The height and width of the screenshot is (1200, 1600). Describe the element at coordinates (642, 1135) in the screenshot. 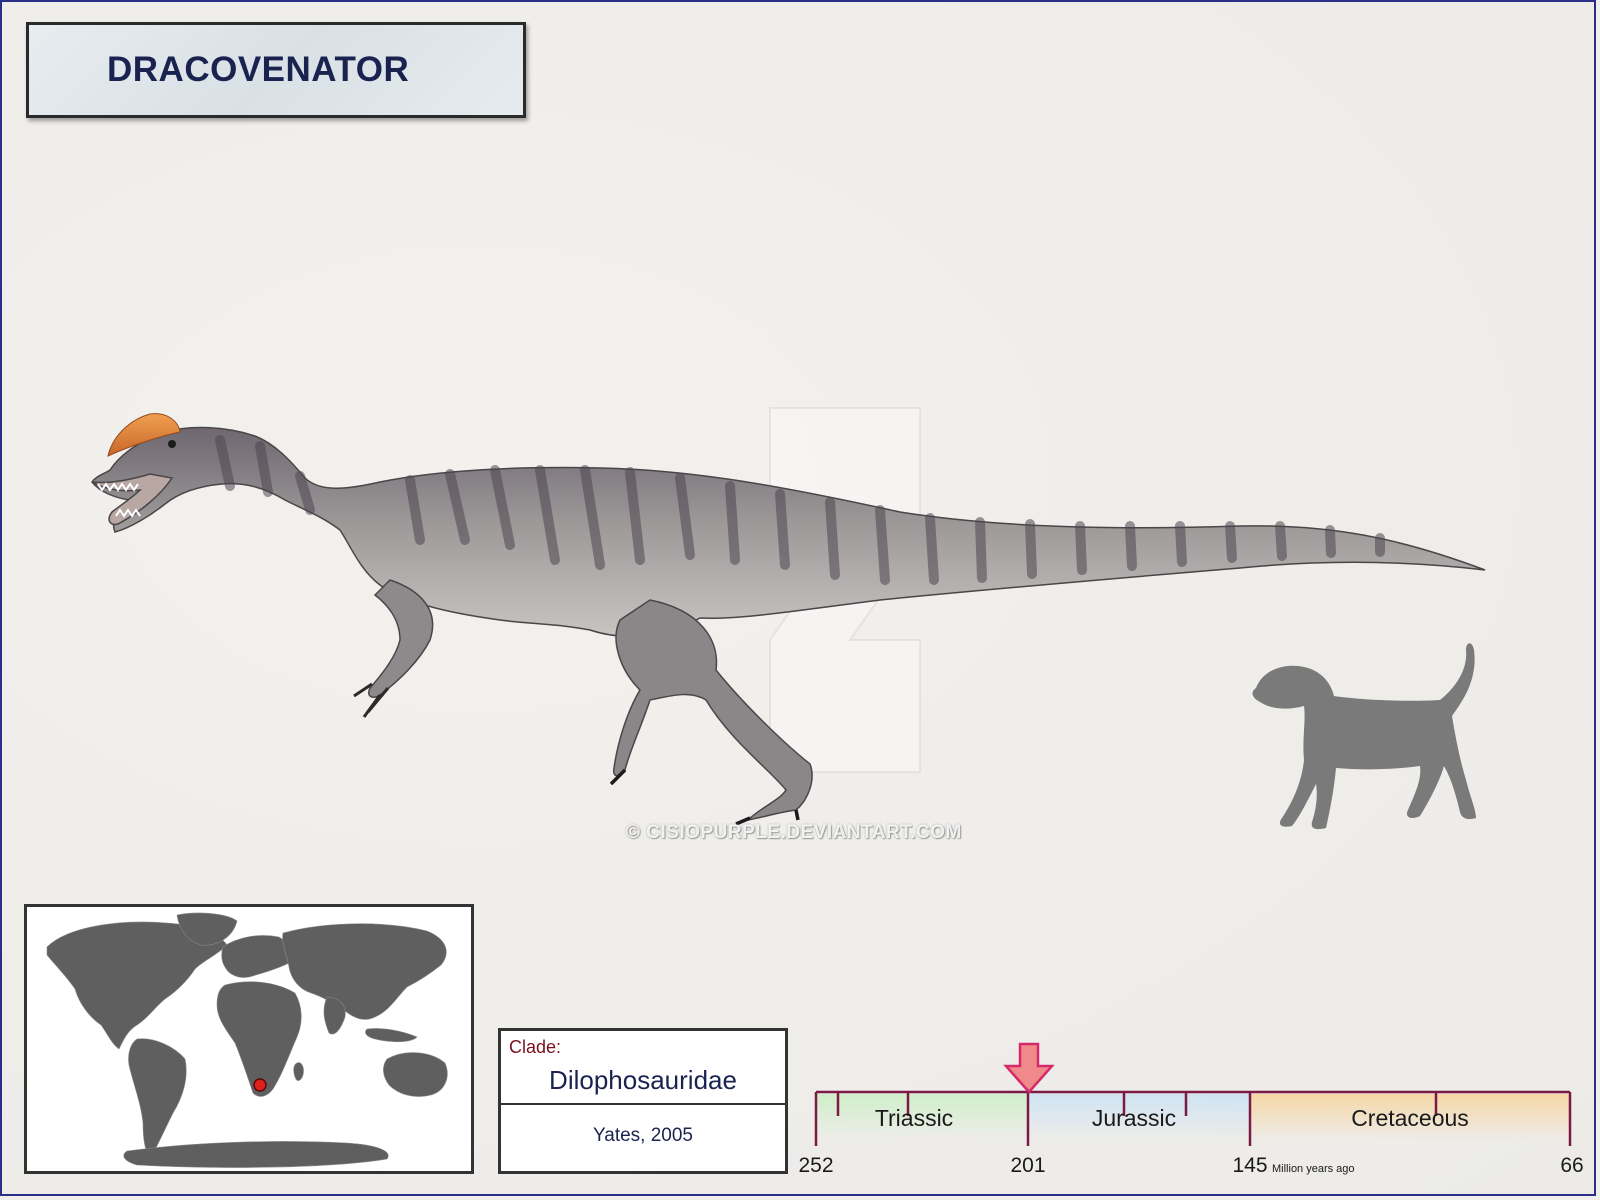

I see `clade-author: Yates, 2005` at that location.